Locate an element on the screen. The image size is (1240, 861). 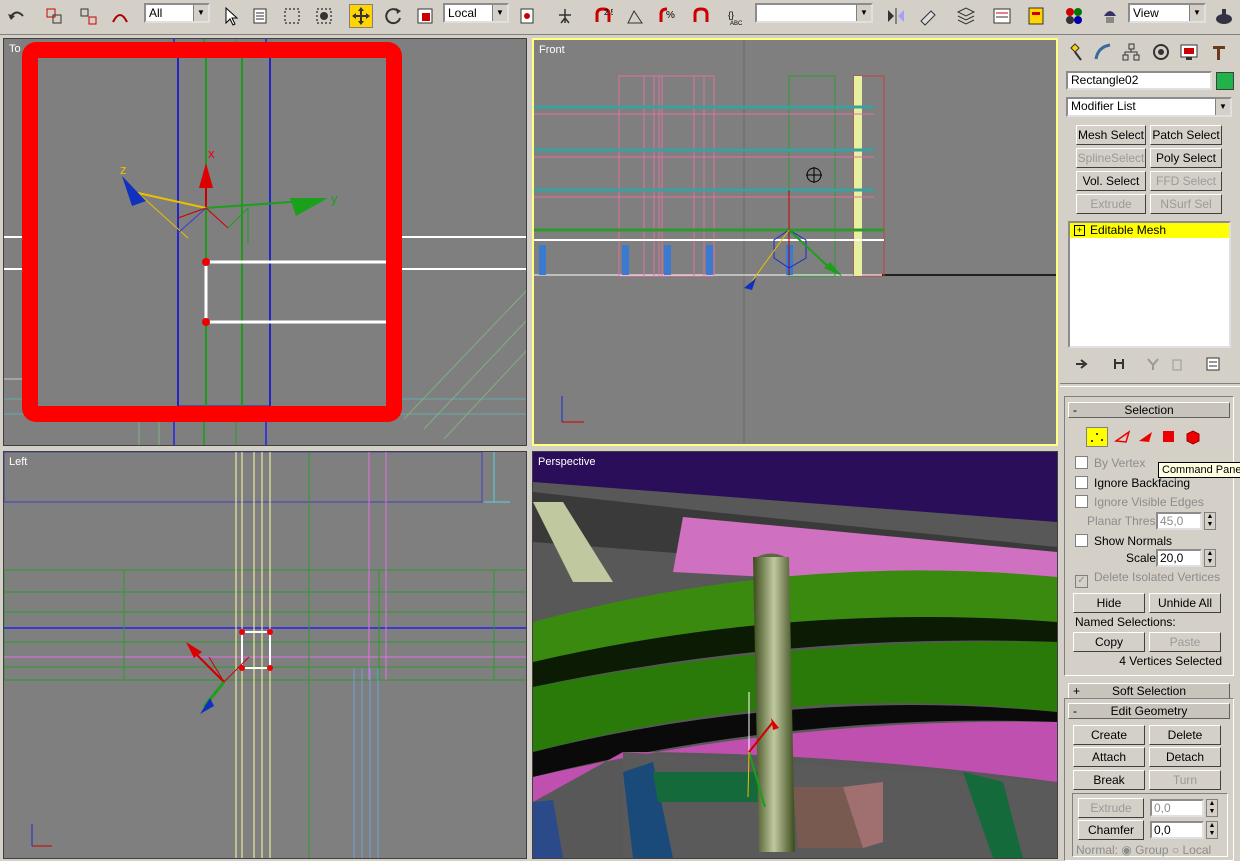
edit-geometry-rollout-header: - Edit Geometry is located at coordinates (1149, 711).